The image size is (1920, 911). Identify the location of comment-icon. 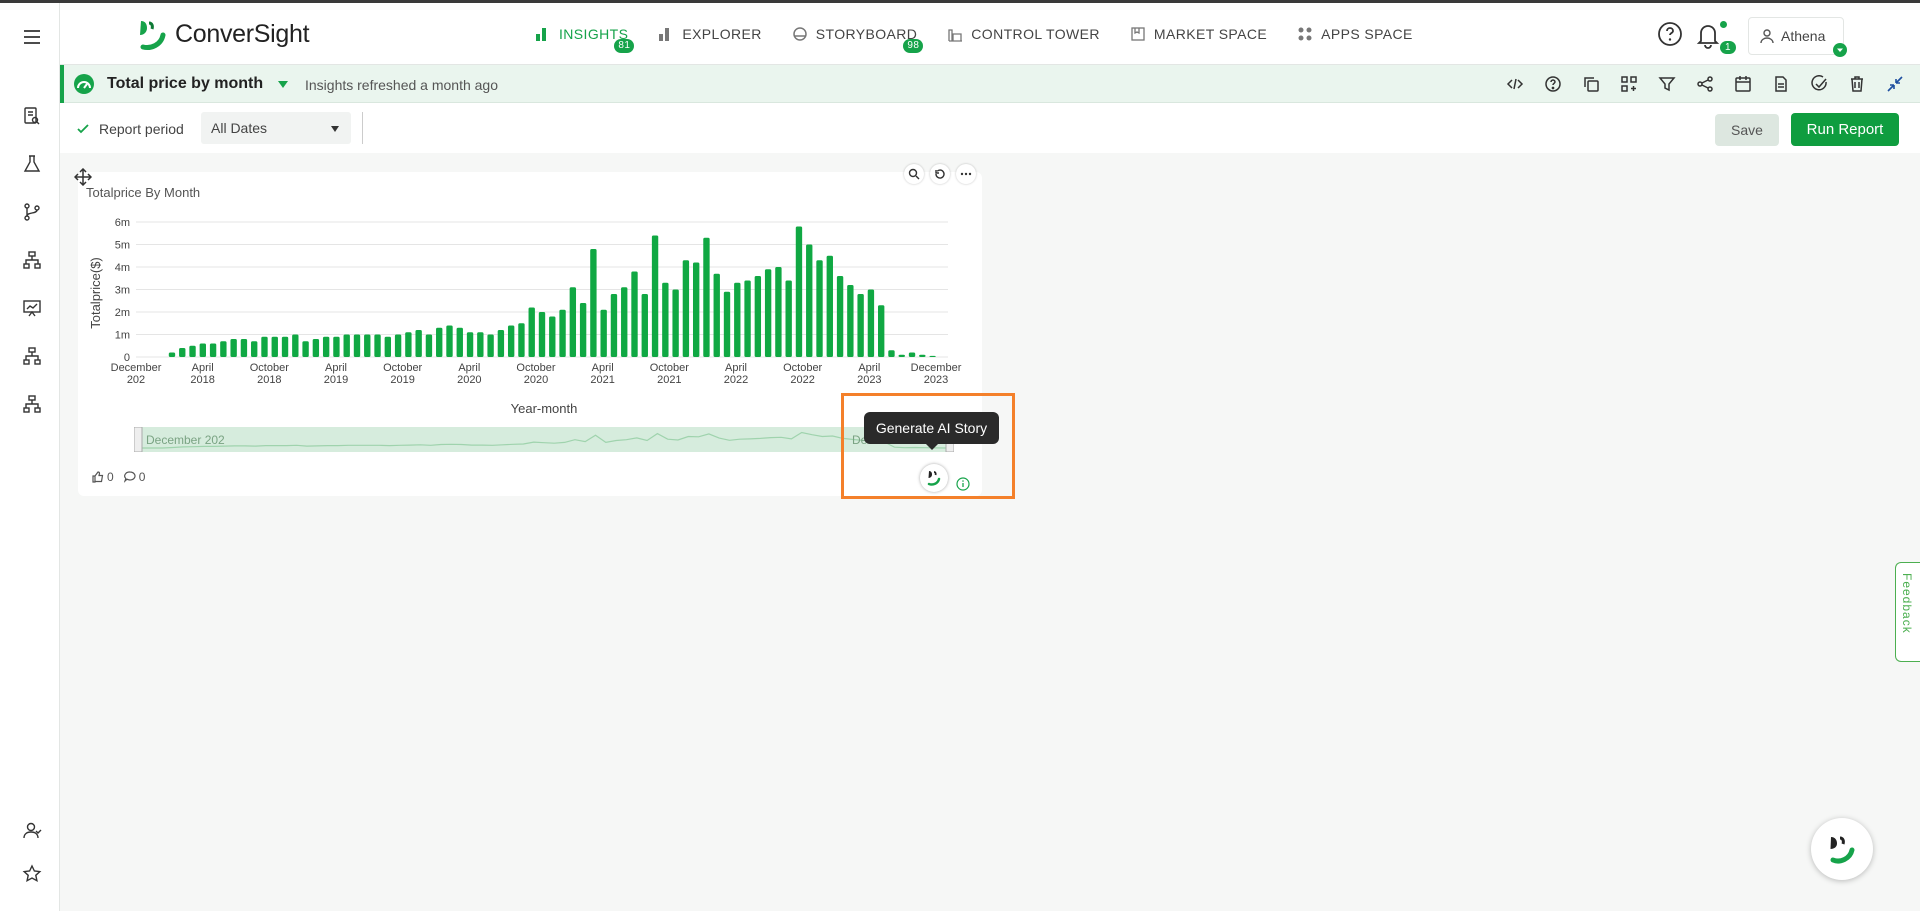
(129, 477).